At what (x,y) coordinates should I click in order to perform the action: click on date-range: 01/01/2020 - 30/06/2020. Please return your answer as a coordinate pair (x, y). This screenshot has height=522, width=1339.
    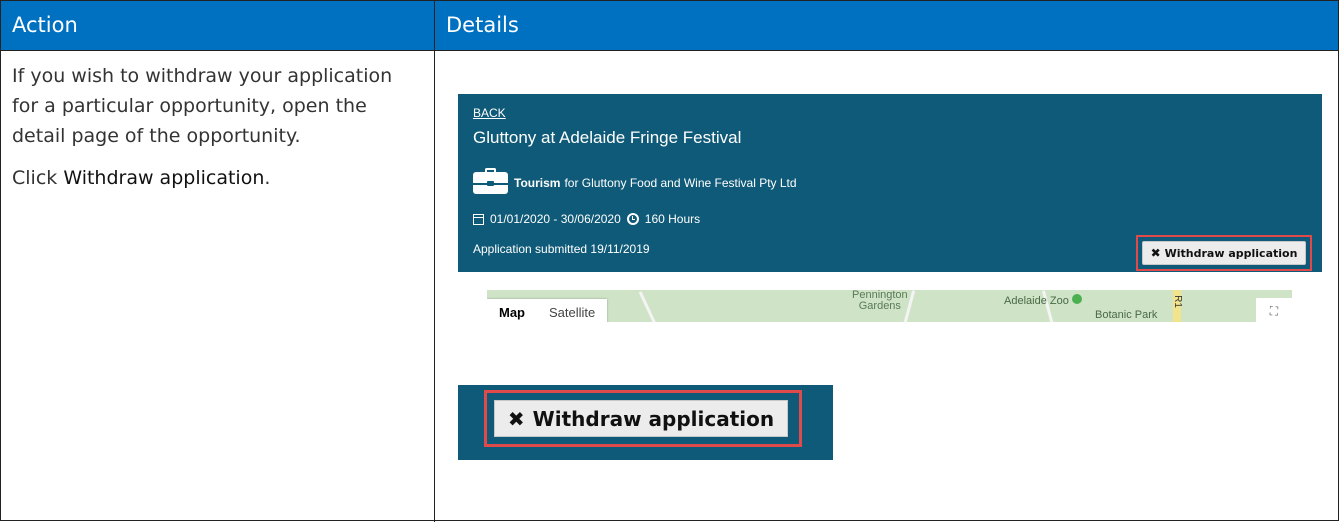
    Looking at the image, I should click on (555, 219).